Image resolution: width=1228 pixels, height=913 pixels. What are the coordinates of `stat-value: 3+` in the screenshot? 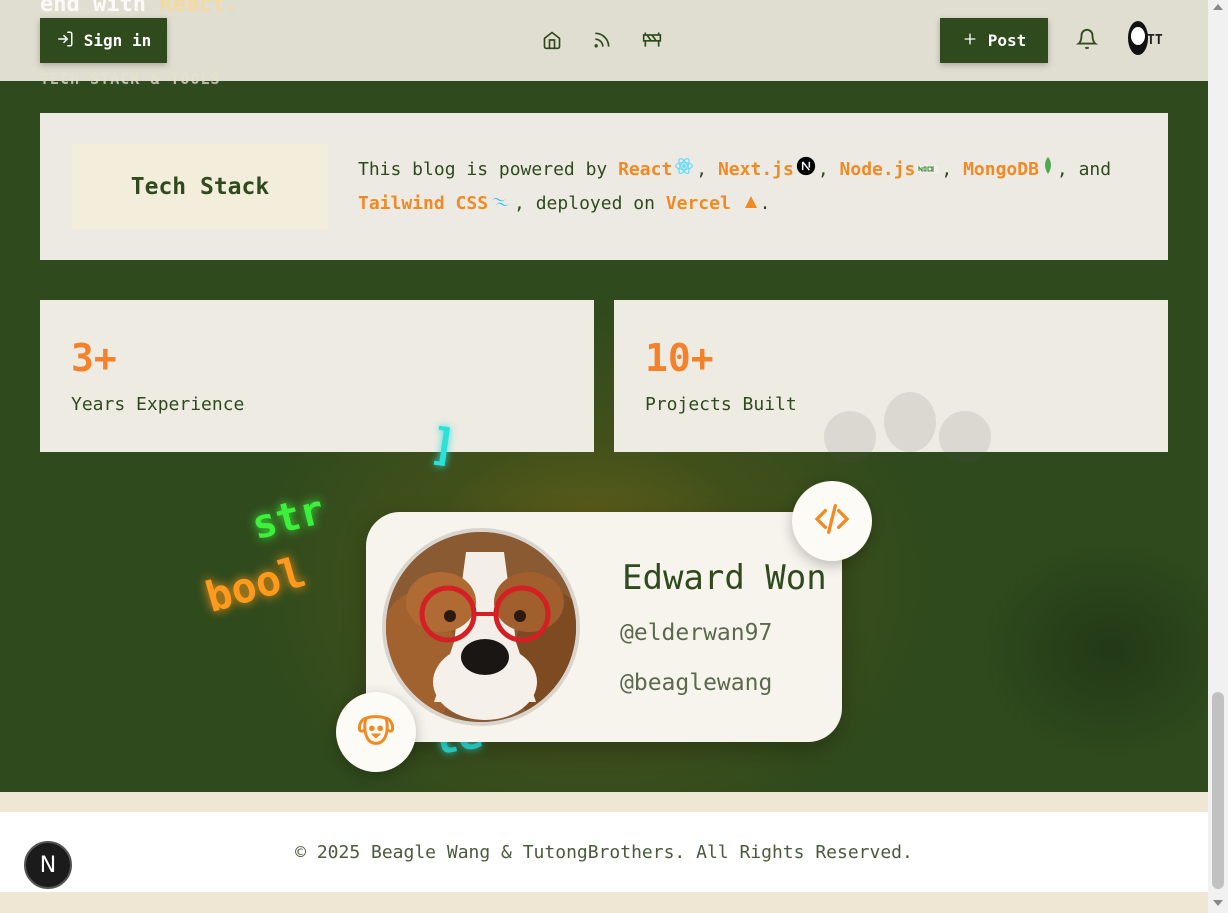 It's located at (94, 358).